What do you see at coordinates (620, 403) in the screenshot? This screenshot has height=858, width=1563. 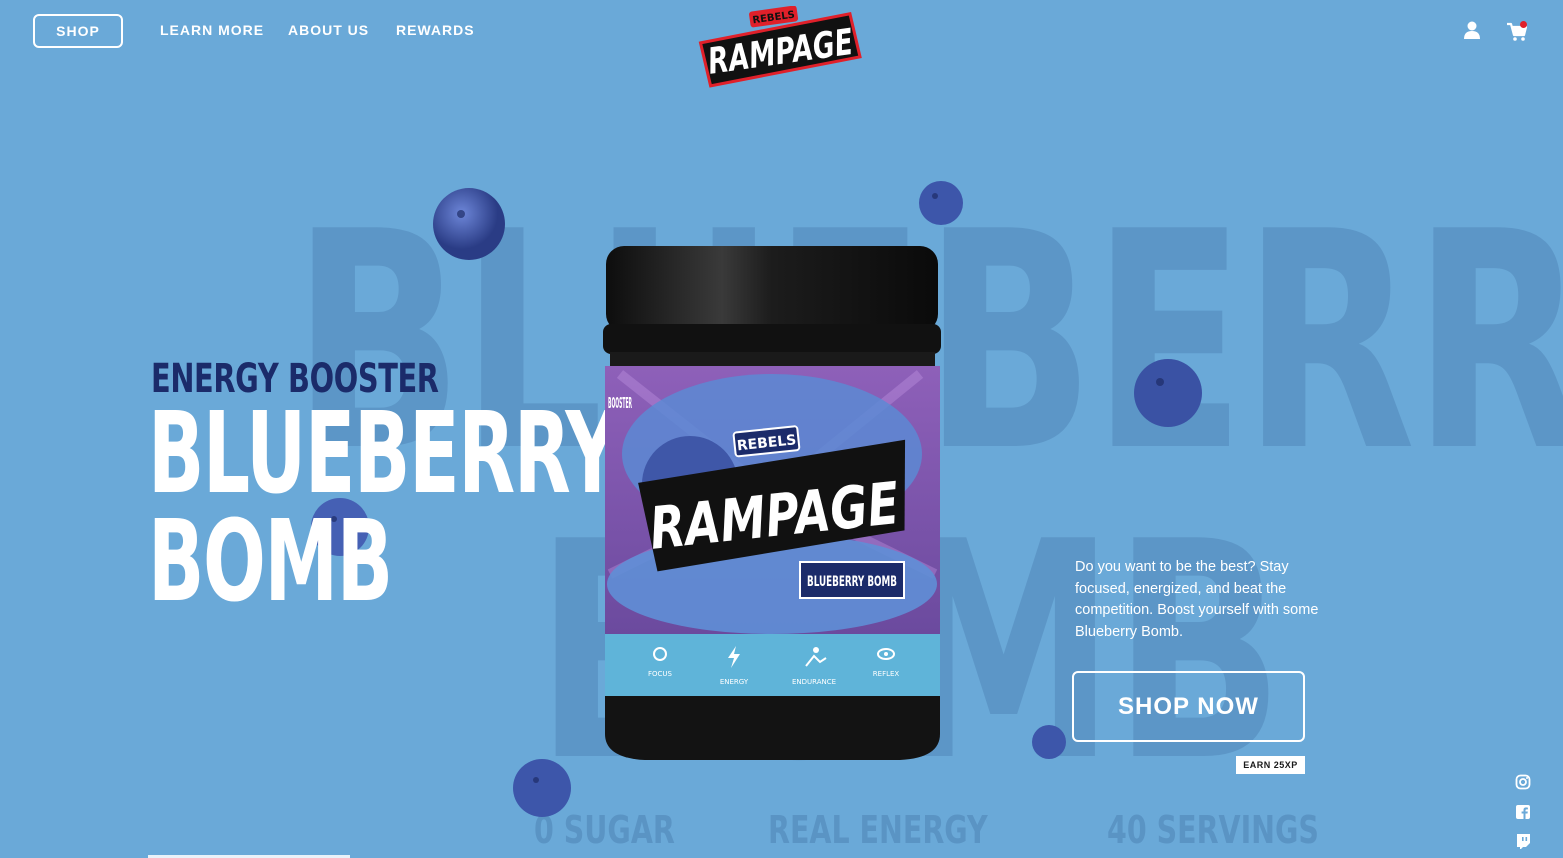 I see `jar-side-text: BOOSTER` at bounding box center [620, 403].